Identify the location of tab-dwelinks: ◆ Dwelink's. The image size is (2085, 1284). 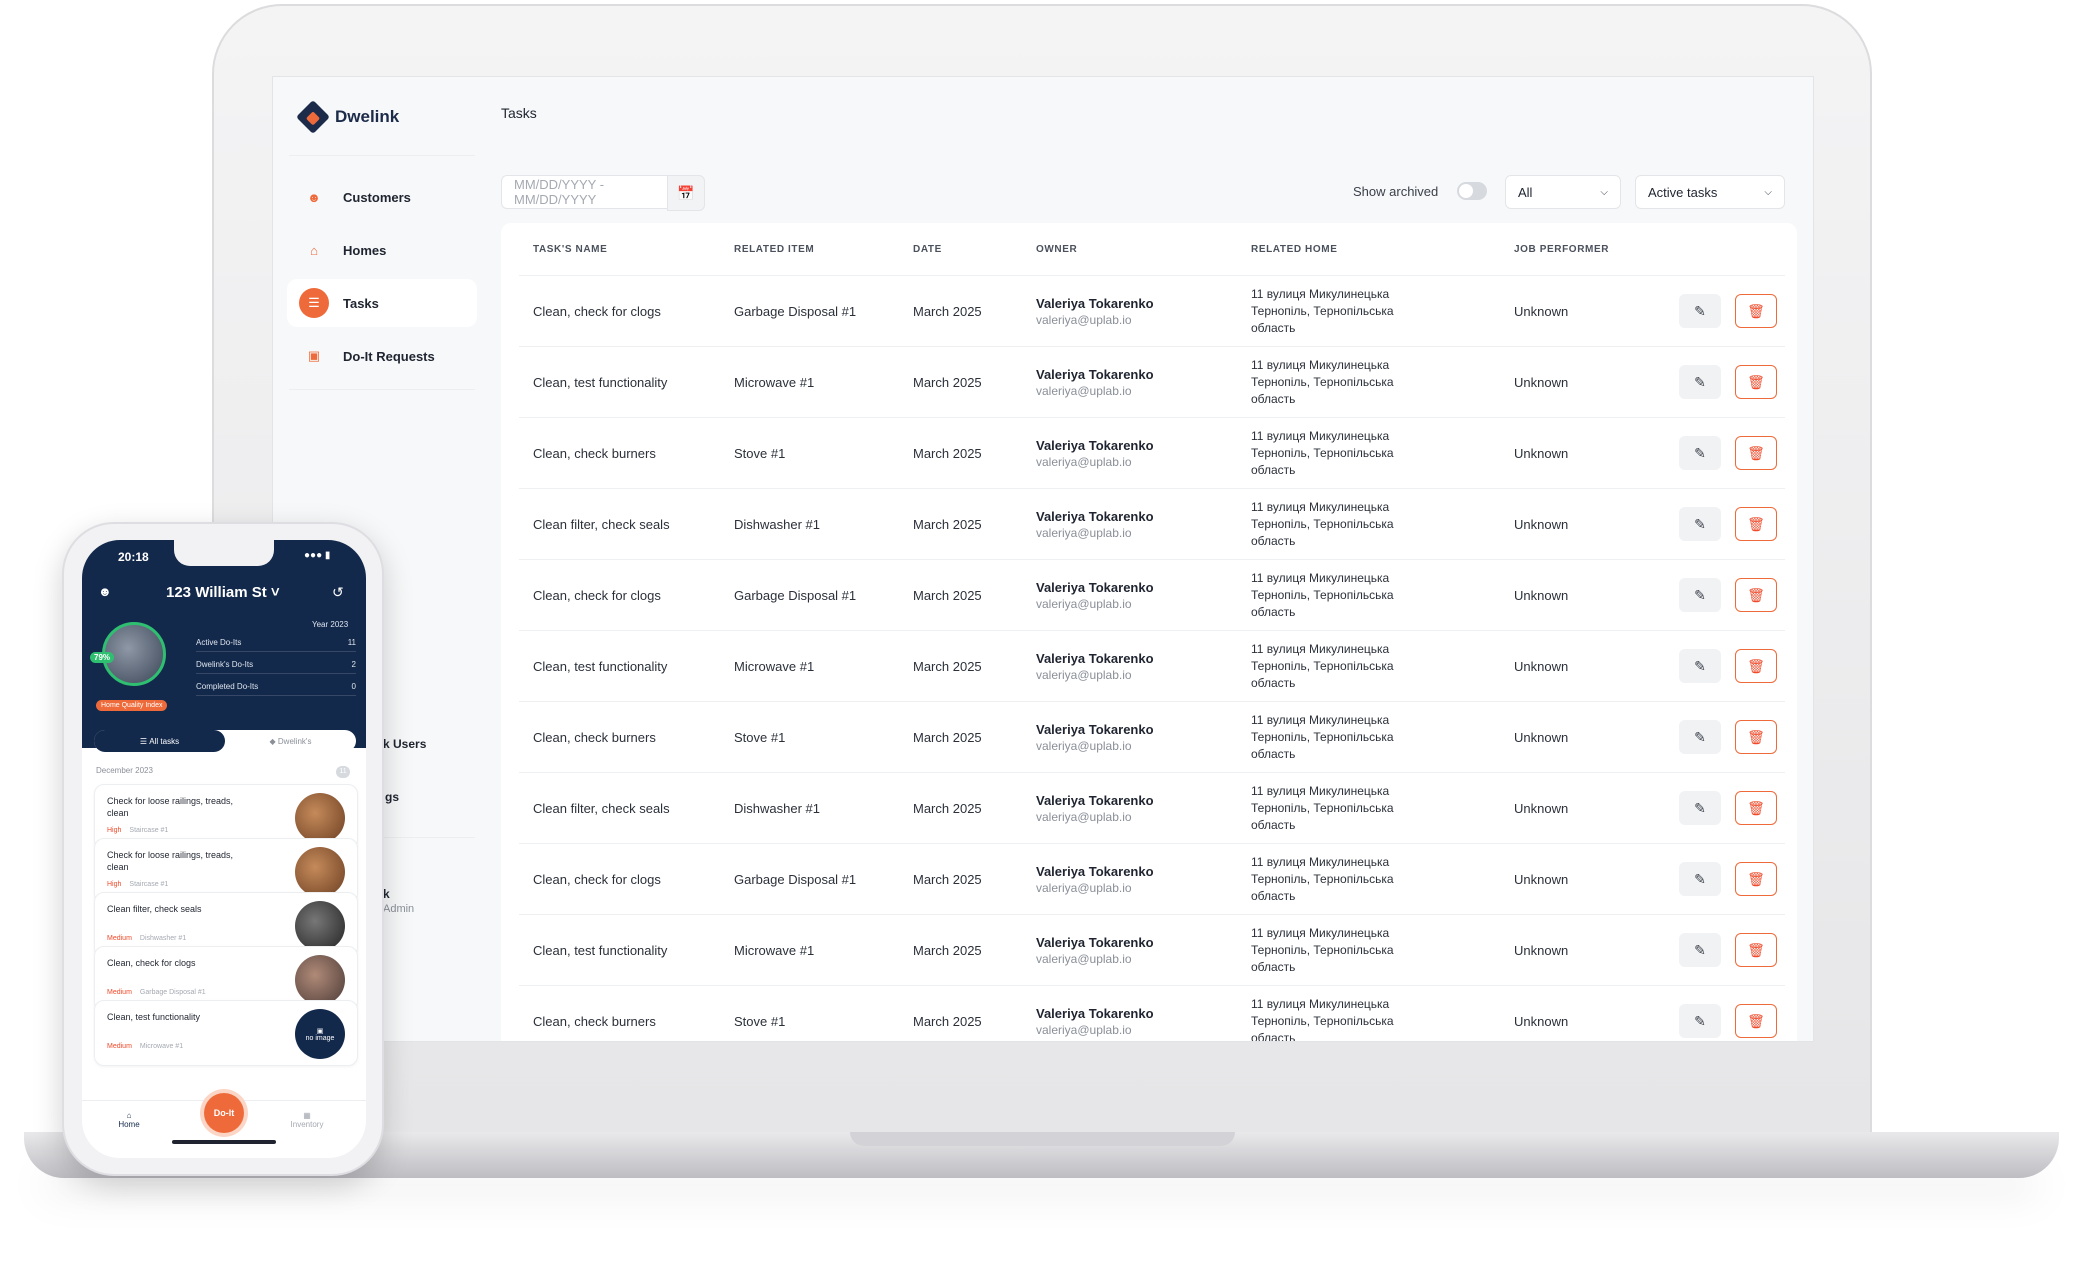
(290, 741).